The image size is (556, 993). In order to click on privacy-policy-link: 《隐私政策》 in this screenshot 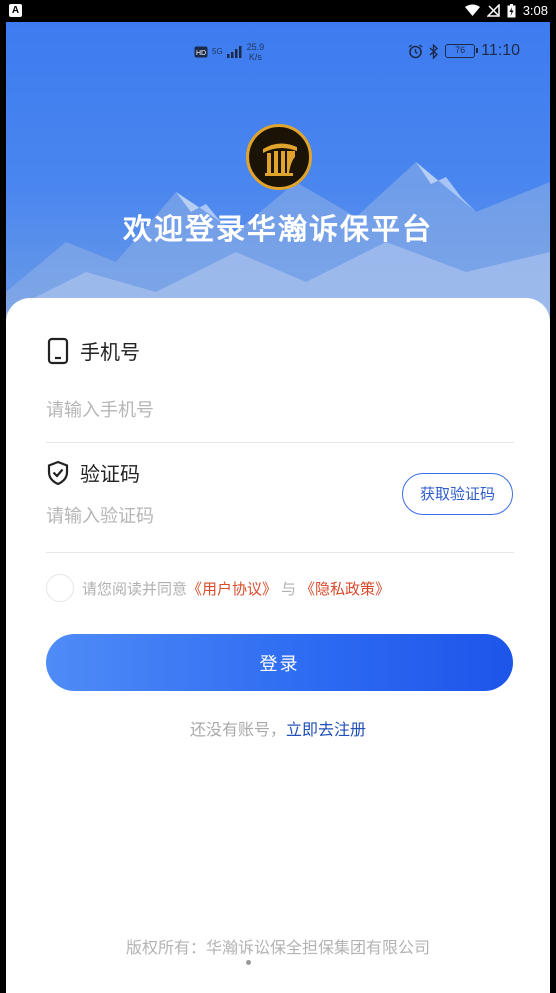, I will do `click(345, 588)`.